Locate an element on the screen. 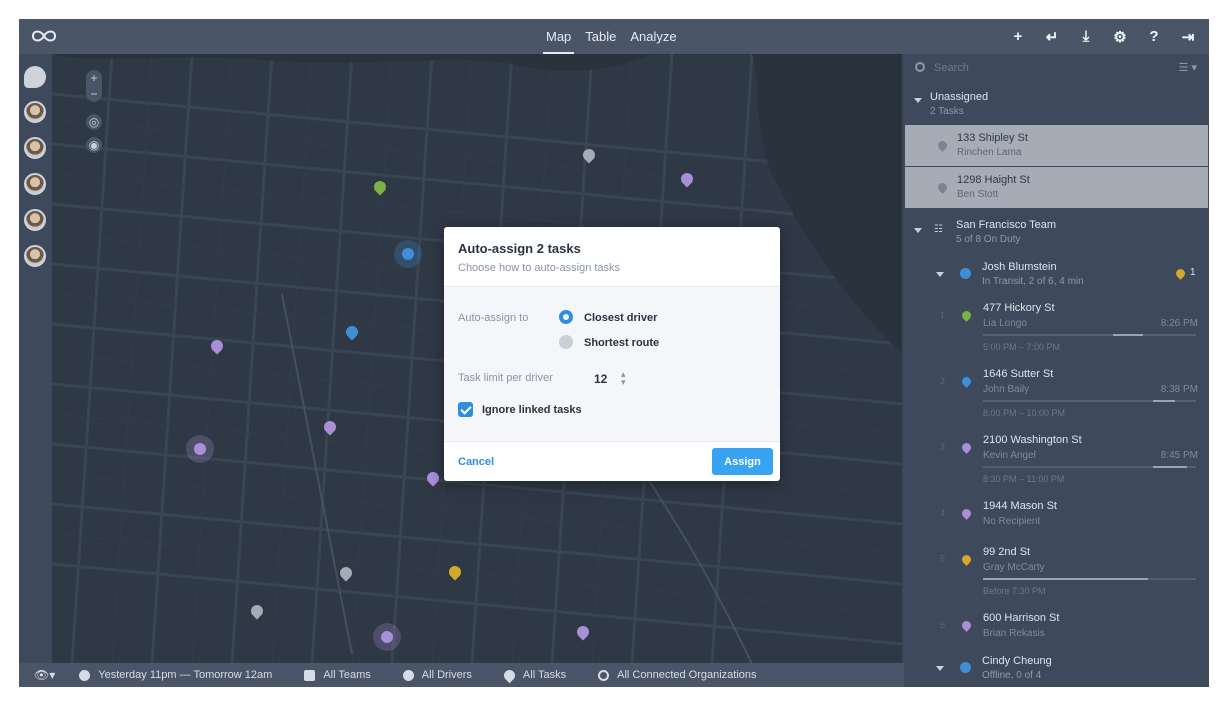  task-recipient: Ben Stott is located at coordinates (978, 194).